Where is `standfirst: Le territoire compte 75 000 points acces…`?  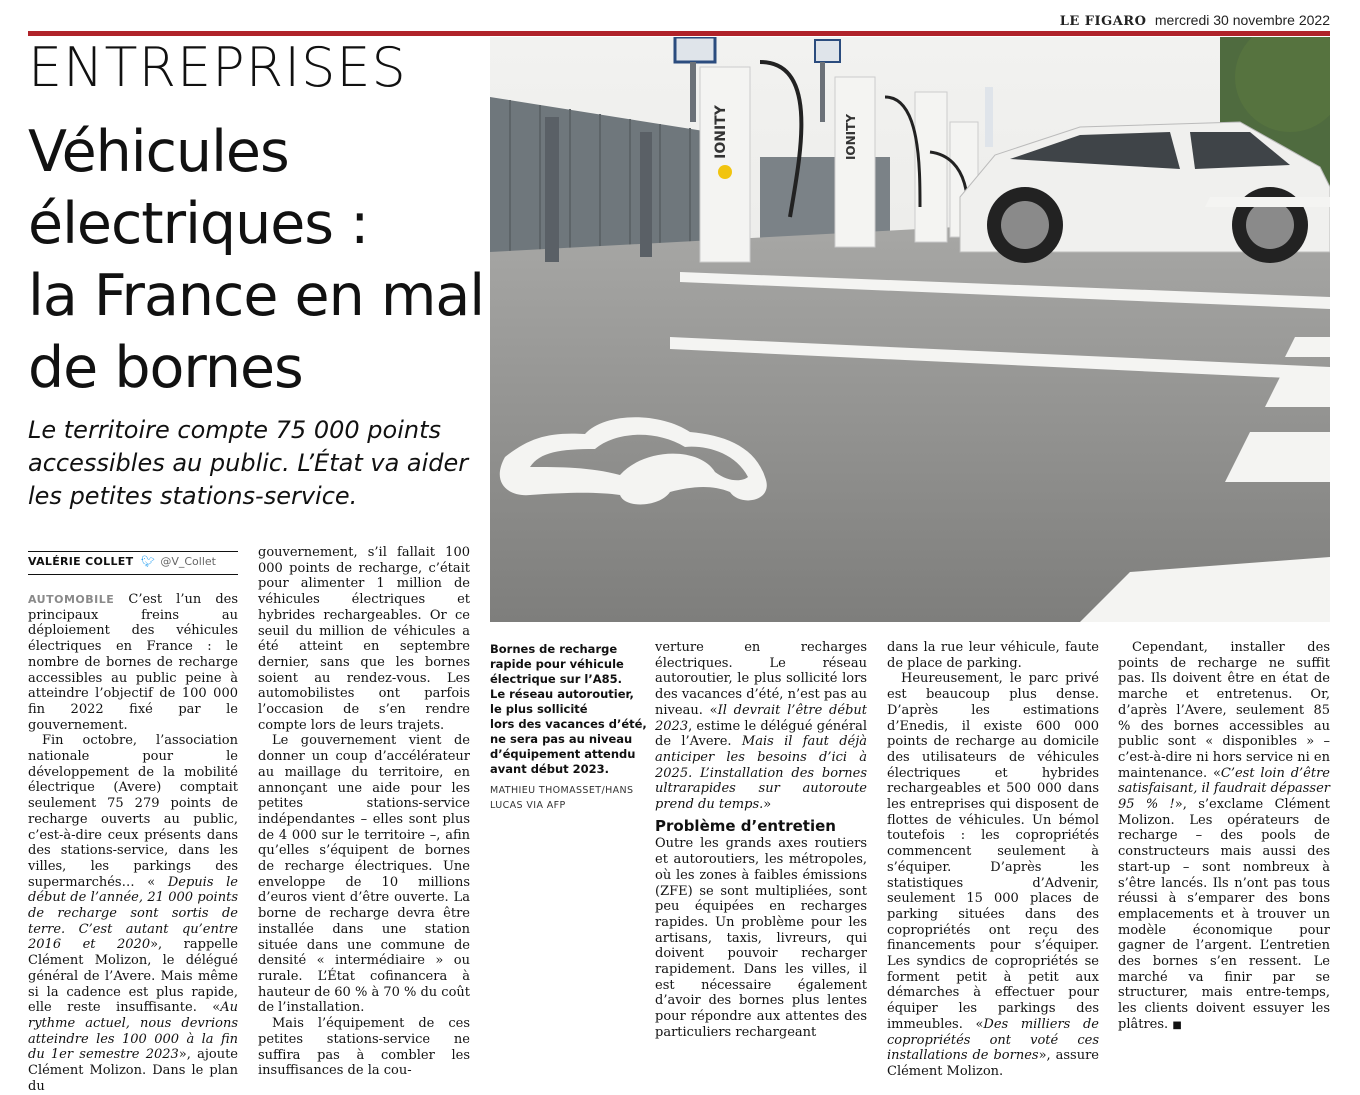 standfirst: Le territoire compte 75 000 points acces… is located at coordinates (258, 463).